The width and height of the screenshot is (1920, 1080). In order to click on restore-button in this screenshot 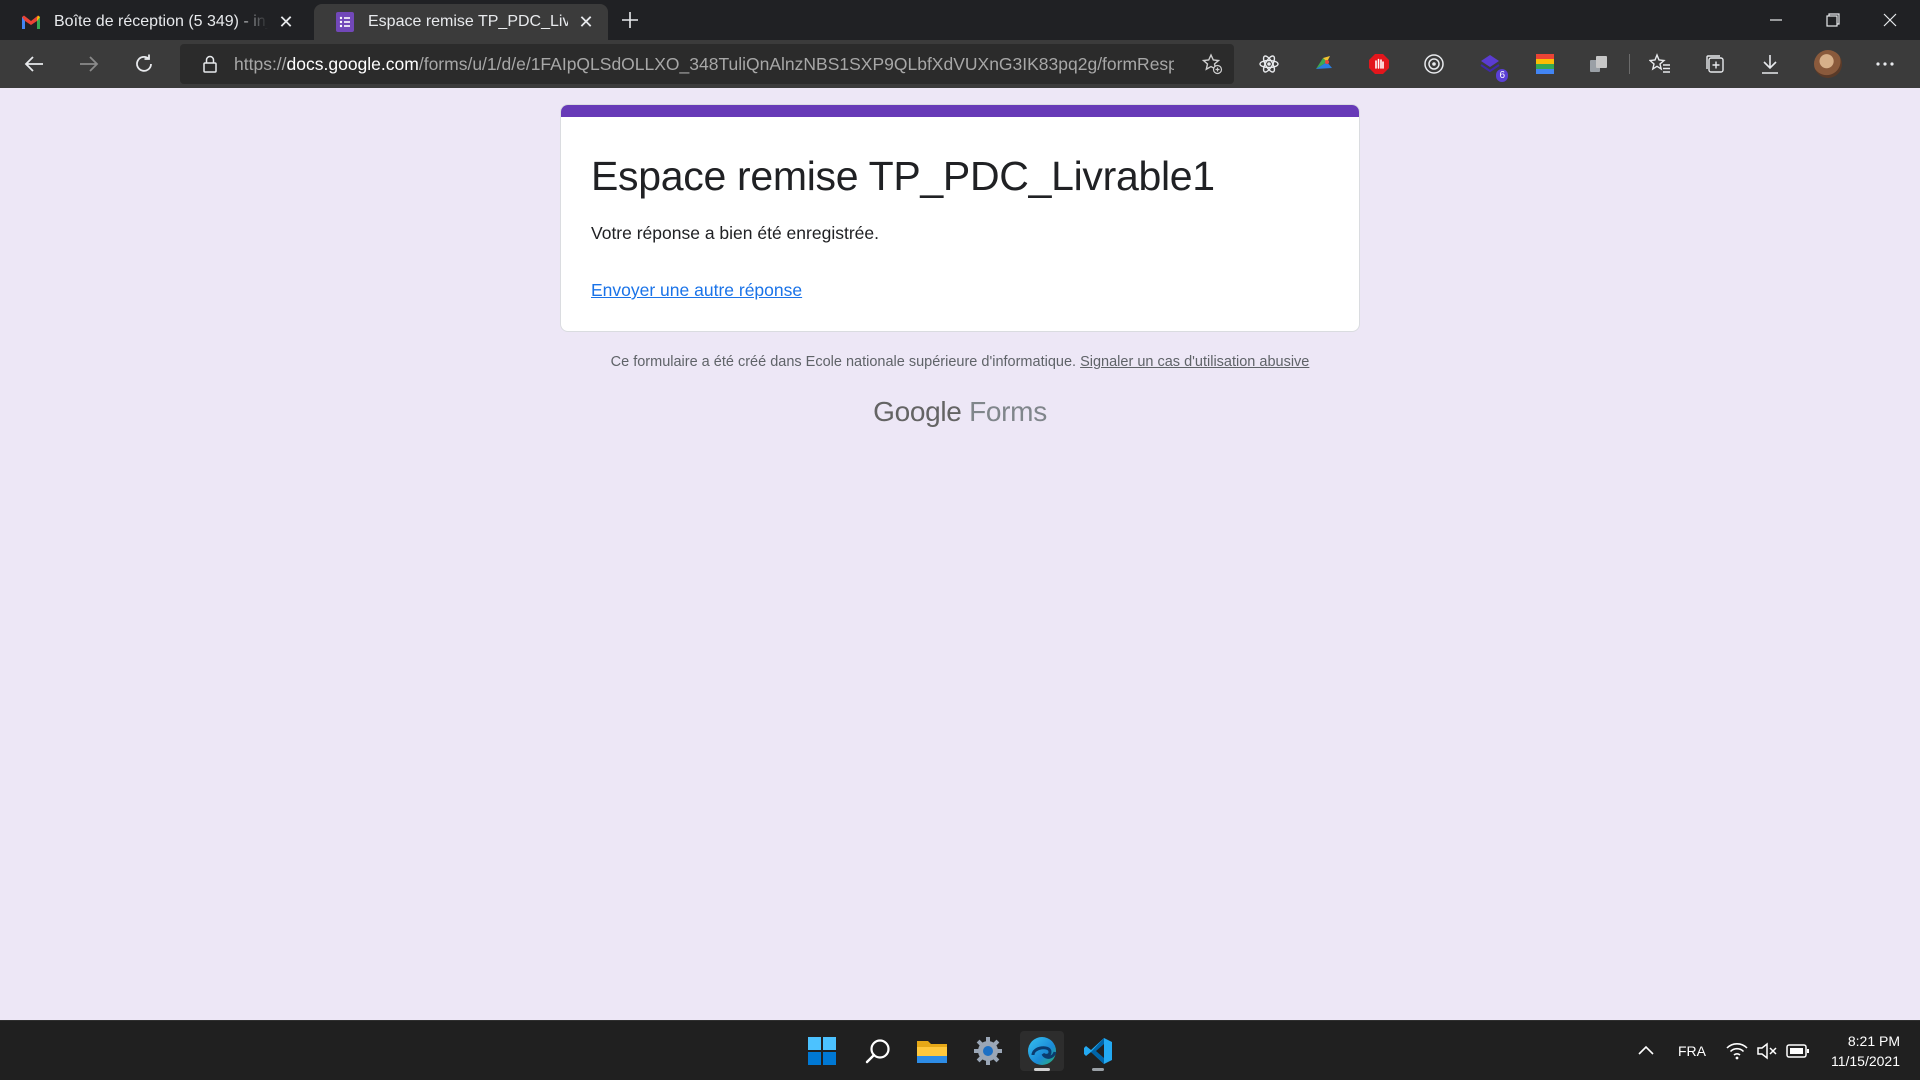, I will do `click(1833, 20)`.